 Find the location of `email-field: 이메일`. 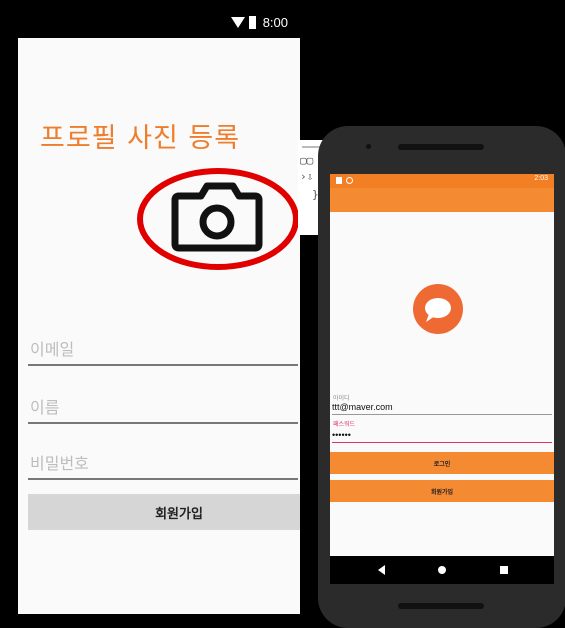

email-field: 이메일 is located at coordinates (163, 350).